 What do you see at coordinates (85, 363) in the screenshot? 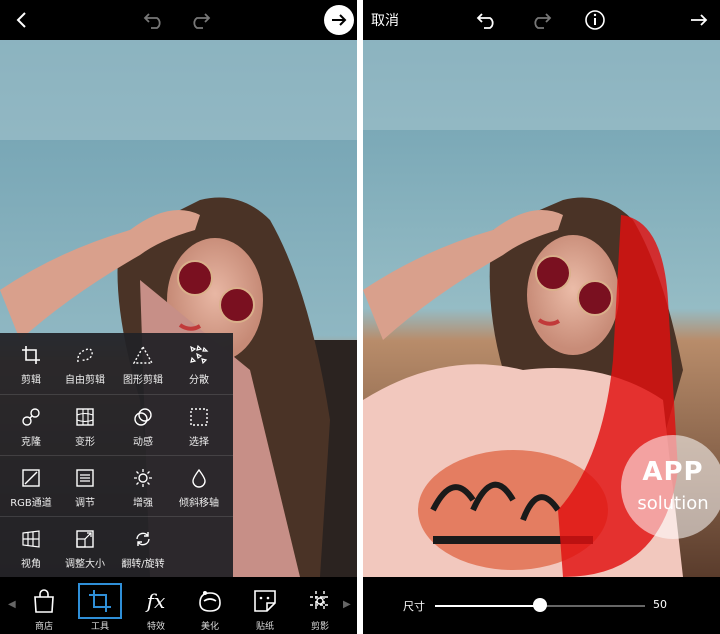
I see `tool-free-crop: 自由剪辑` at bounding box center [85, 363].